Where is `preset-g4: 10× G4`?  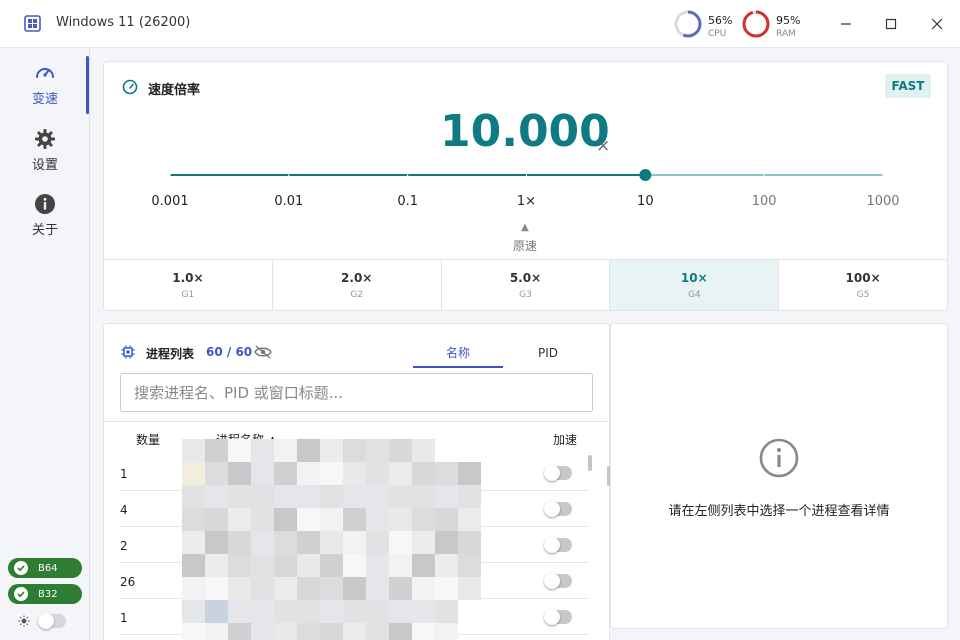
preset-g4: 10× G4 is located at coordinates (695, 285).